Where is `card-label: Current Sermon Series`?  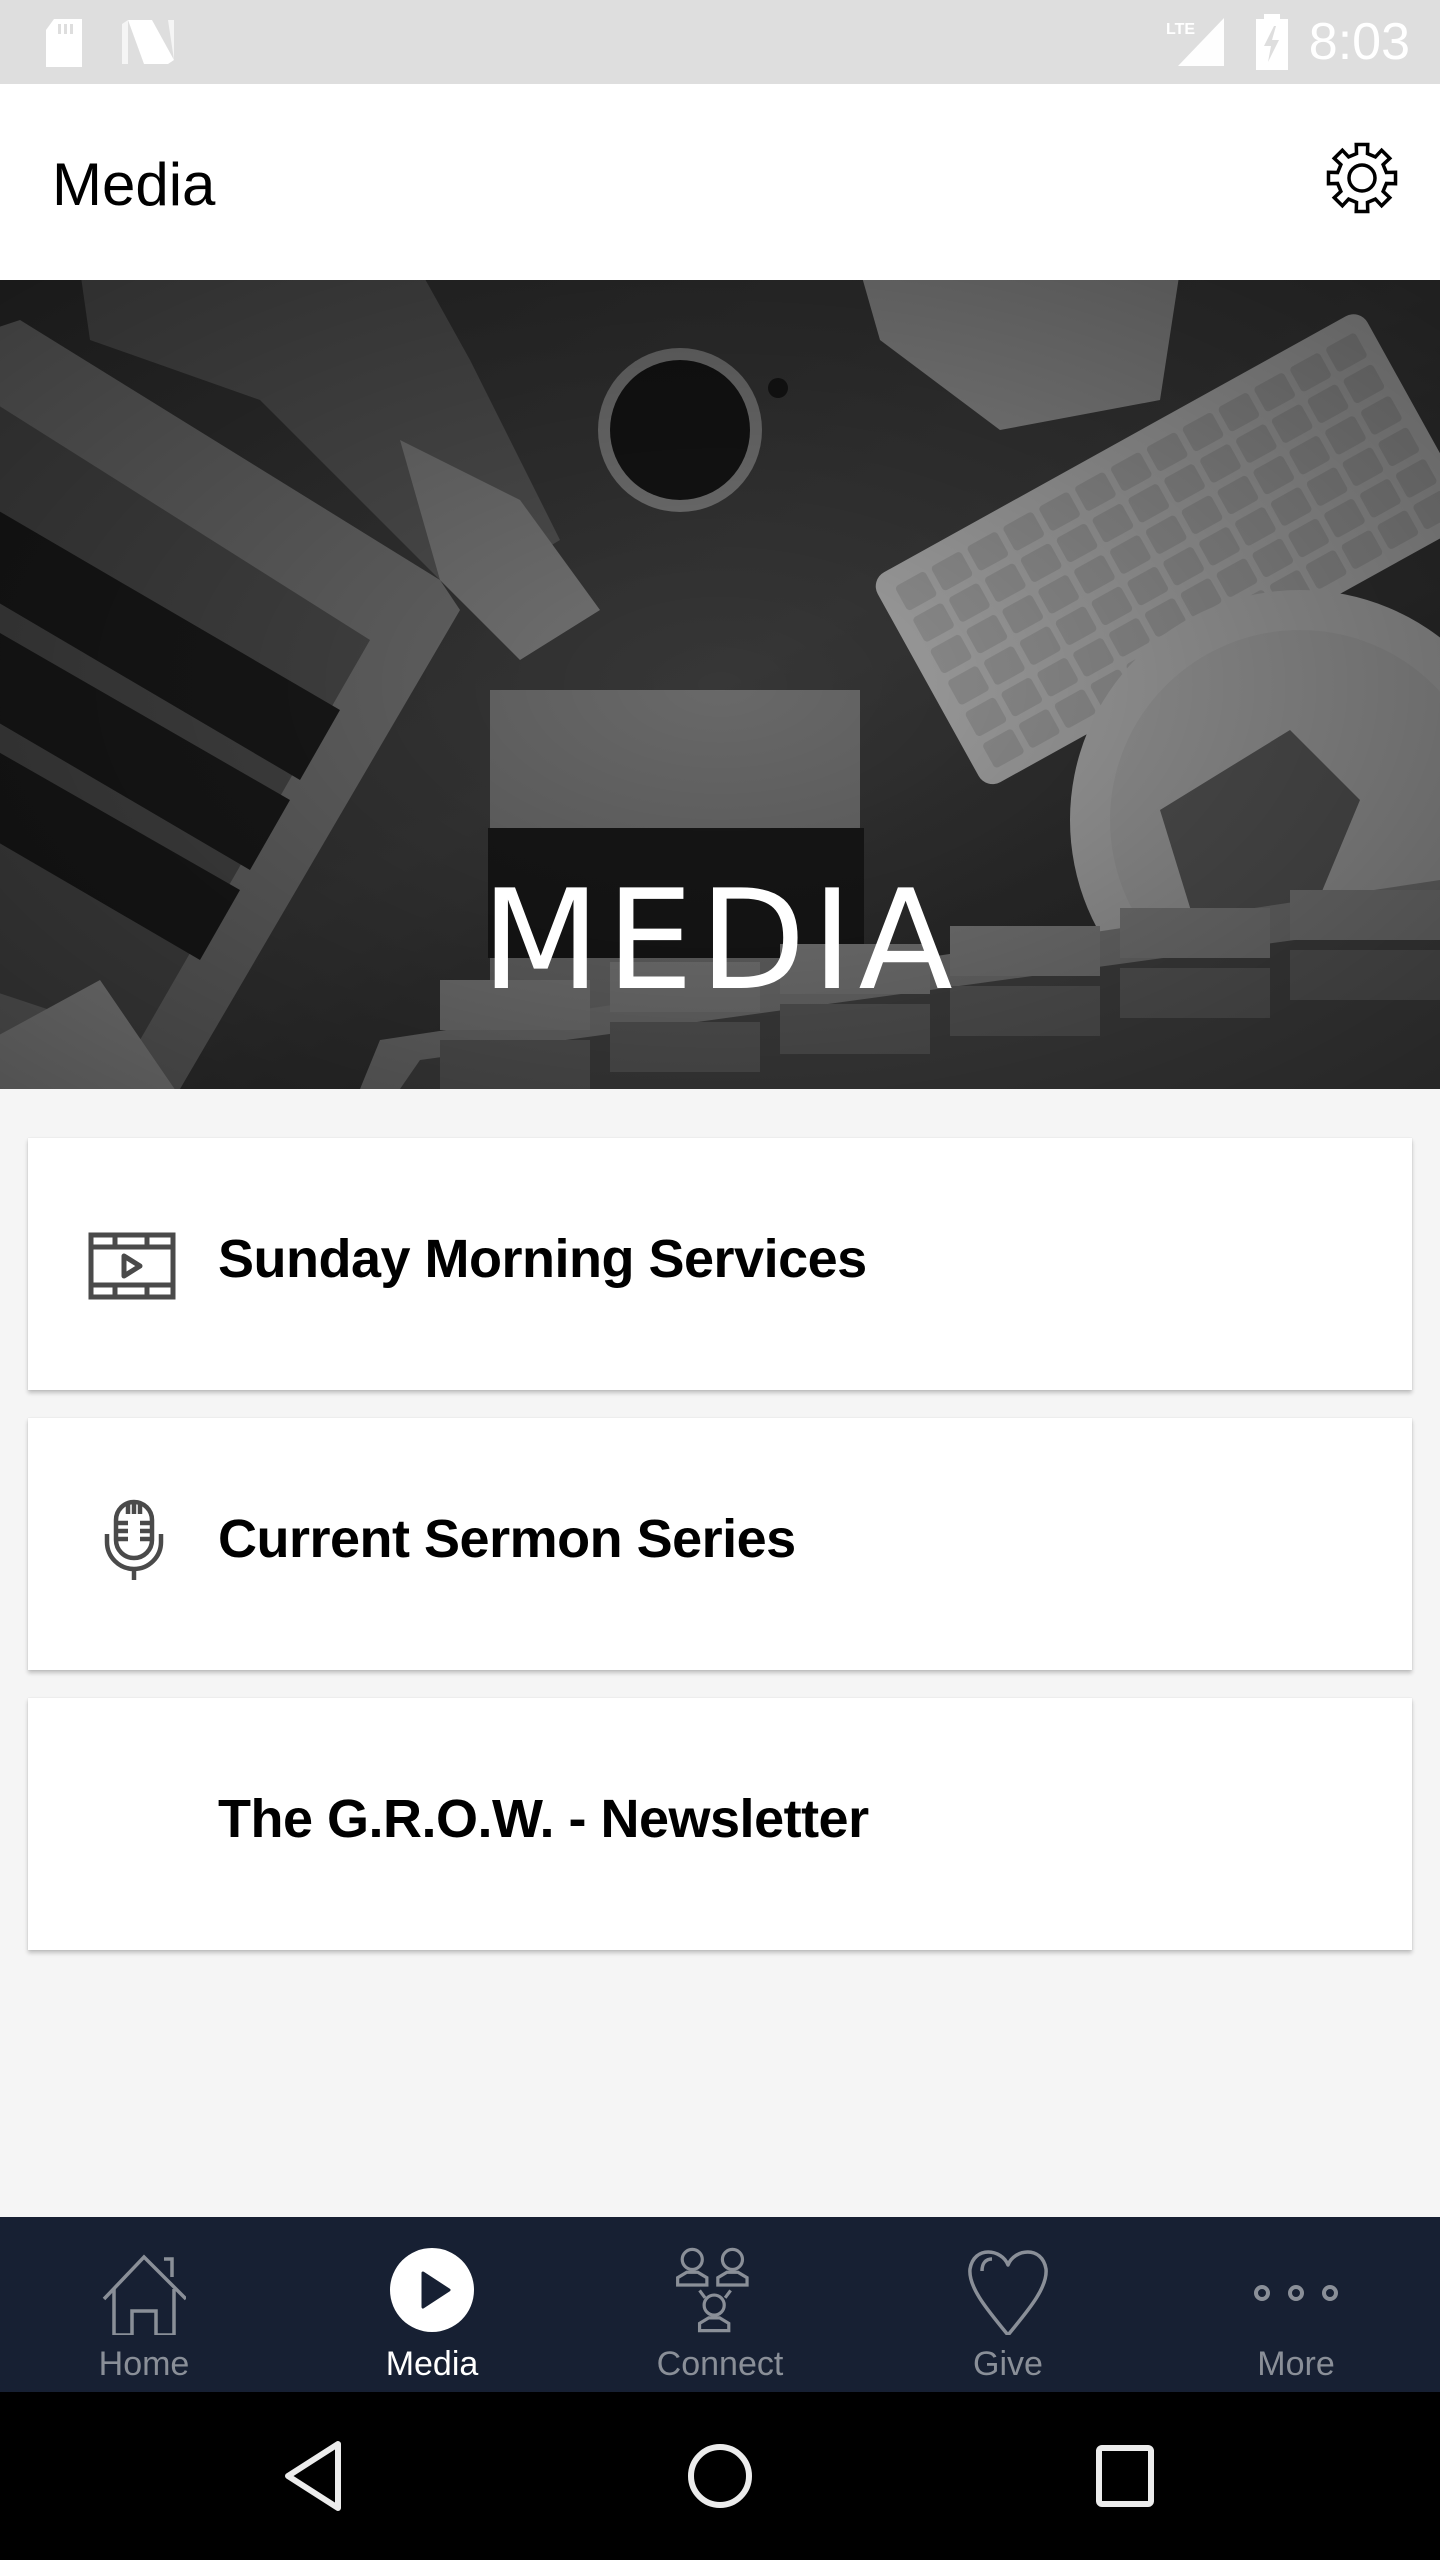 card-label: Current Sermon Series is located at coordinates (507, 1539).